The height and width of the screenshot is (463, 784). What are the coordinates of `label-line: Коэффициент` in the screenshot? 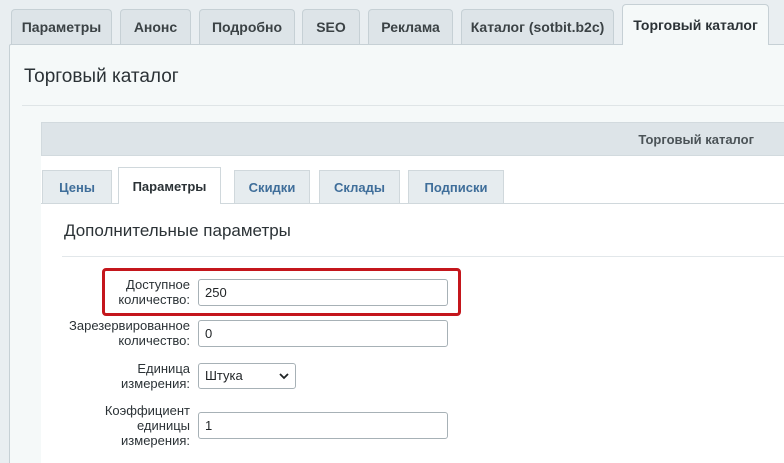 It's located at (147, 410).